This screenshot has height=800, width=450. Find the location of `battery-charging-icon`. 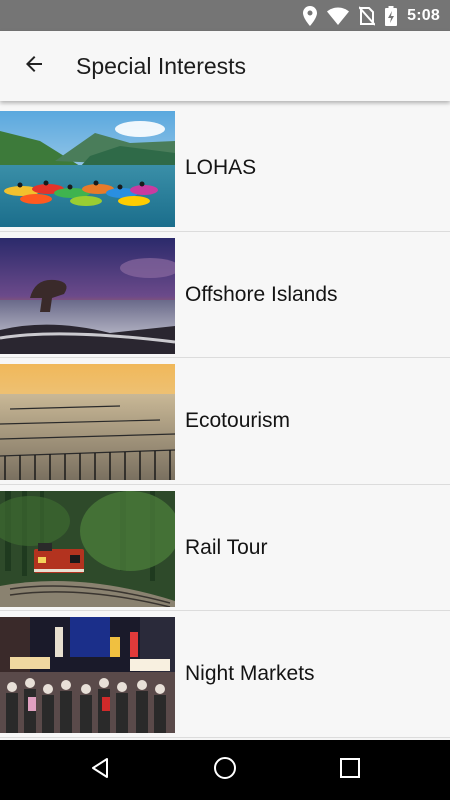

battery-charging-icon is located at coordinates (391, 16).